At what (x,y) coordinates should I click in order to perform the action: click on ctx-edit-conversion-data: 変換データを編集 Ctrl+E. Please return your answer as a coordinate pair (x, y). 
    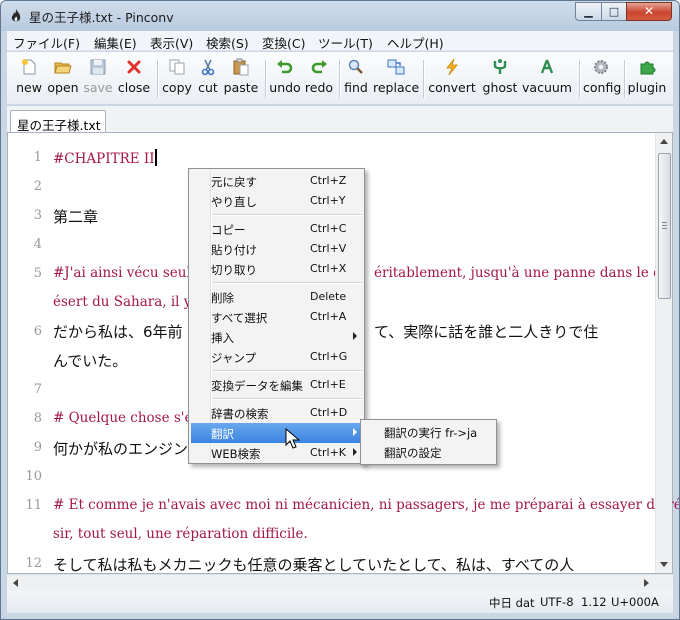
    Looking at the image, I should click on (276, 385).